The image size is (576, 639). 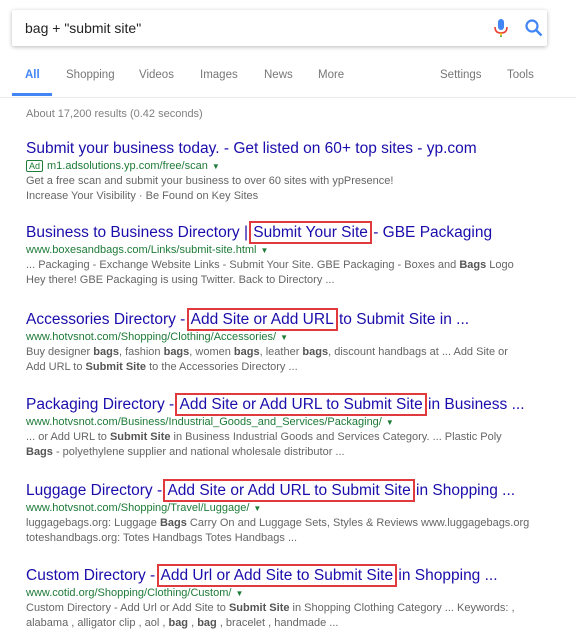 I want to click on search-box: bag + "submit site", so click(x=279, y=28).